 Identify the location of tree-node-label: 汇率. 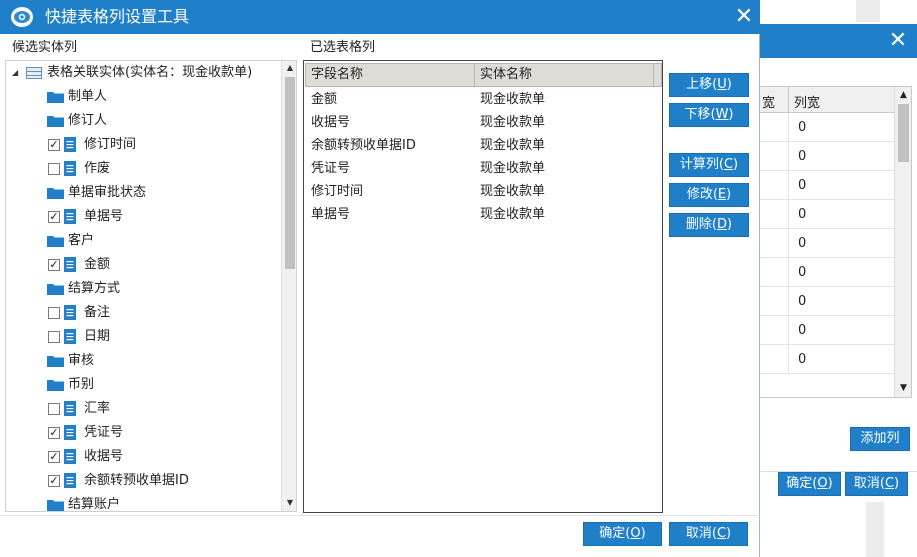
(97, 408).